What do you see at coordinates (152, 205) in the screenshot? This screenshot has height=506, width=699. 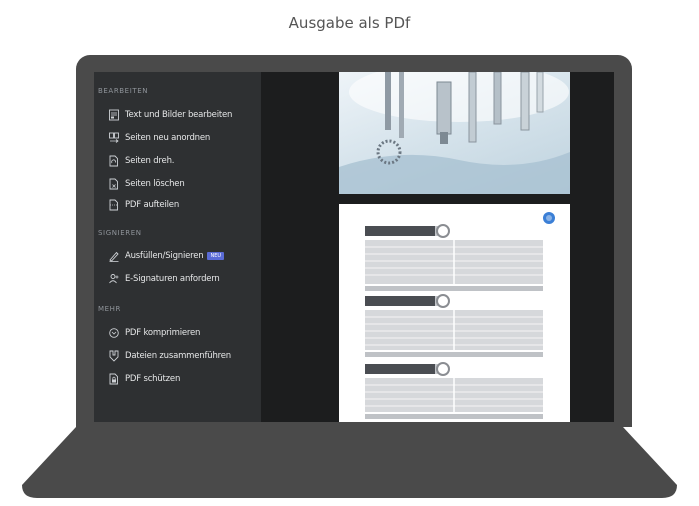 I see `sidebar-item-label: PDF aufteilen` at bounding box center [152, 205].